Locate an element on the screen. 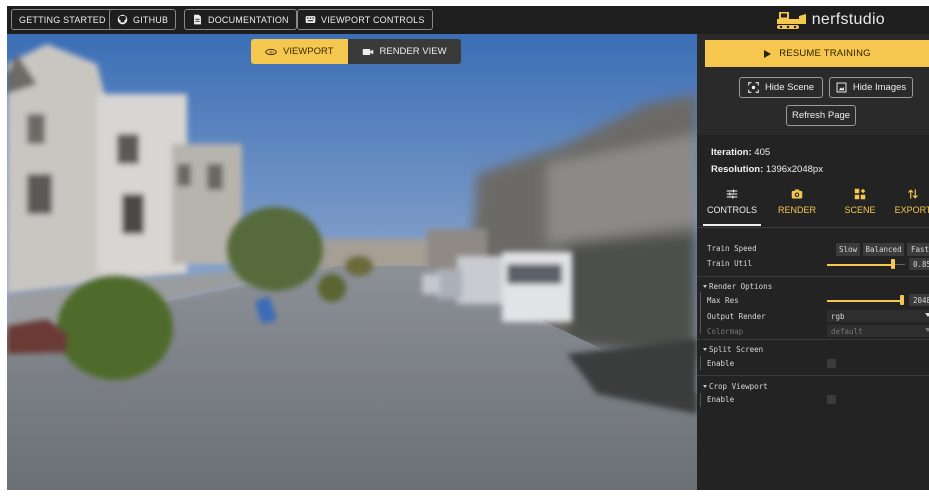 This screenshot has height=497, width=929. train-util-slider-handle is located at coordinates (893, 264).